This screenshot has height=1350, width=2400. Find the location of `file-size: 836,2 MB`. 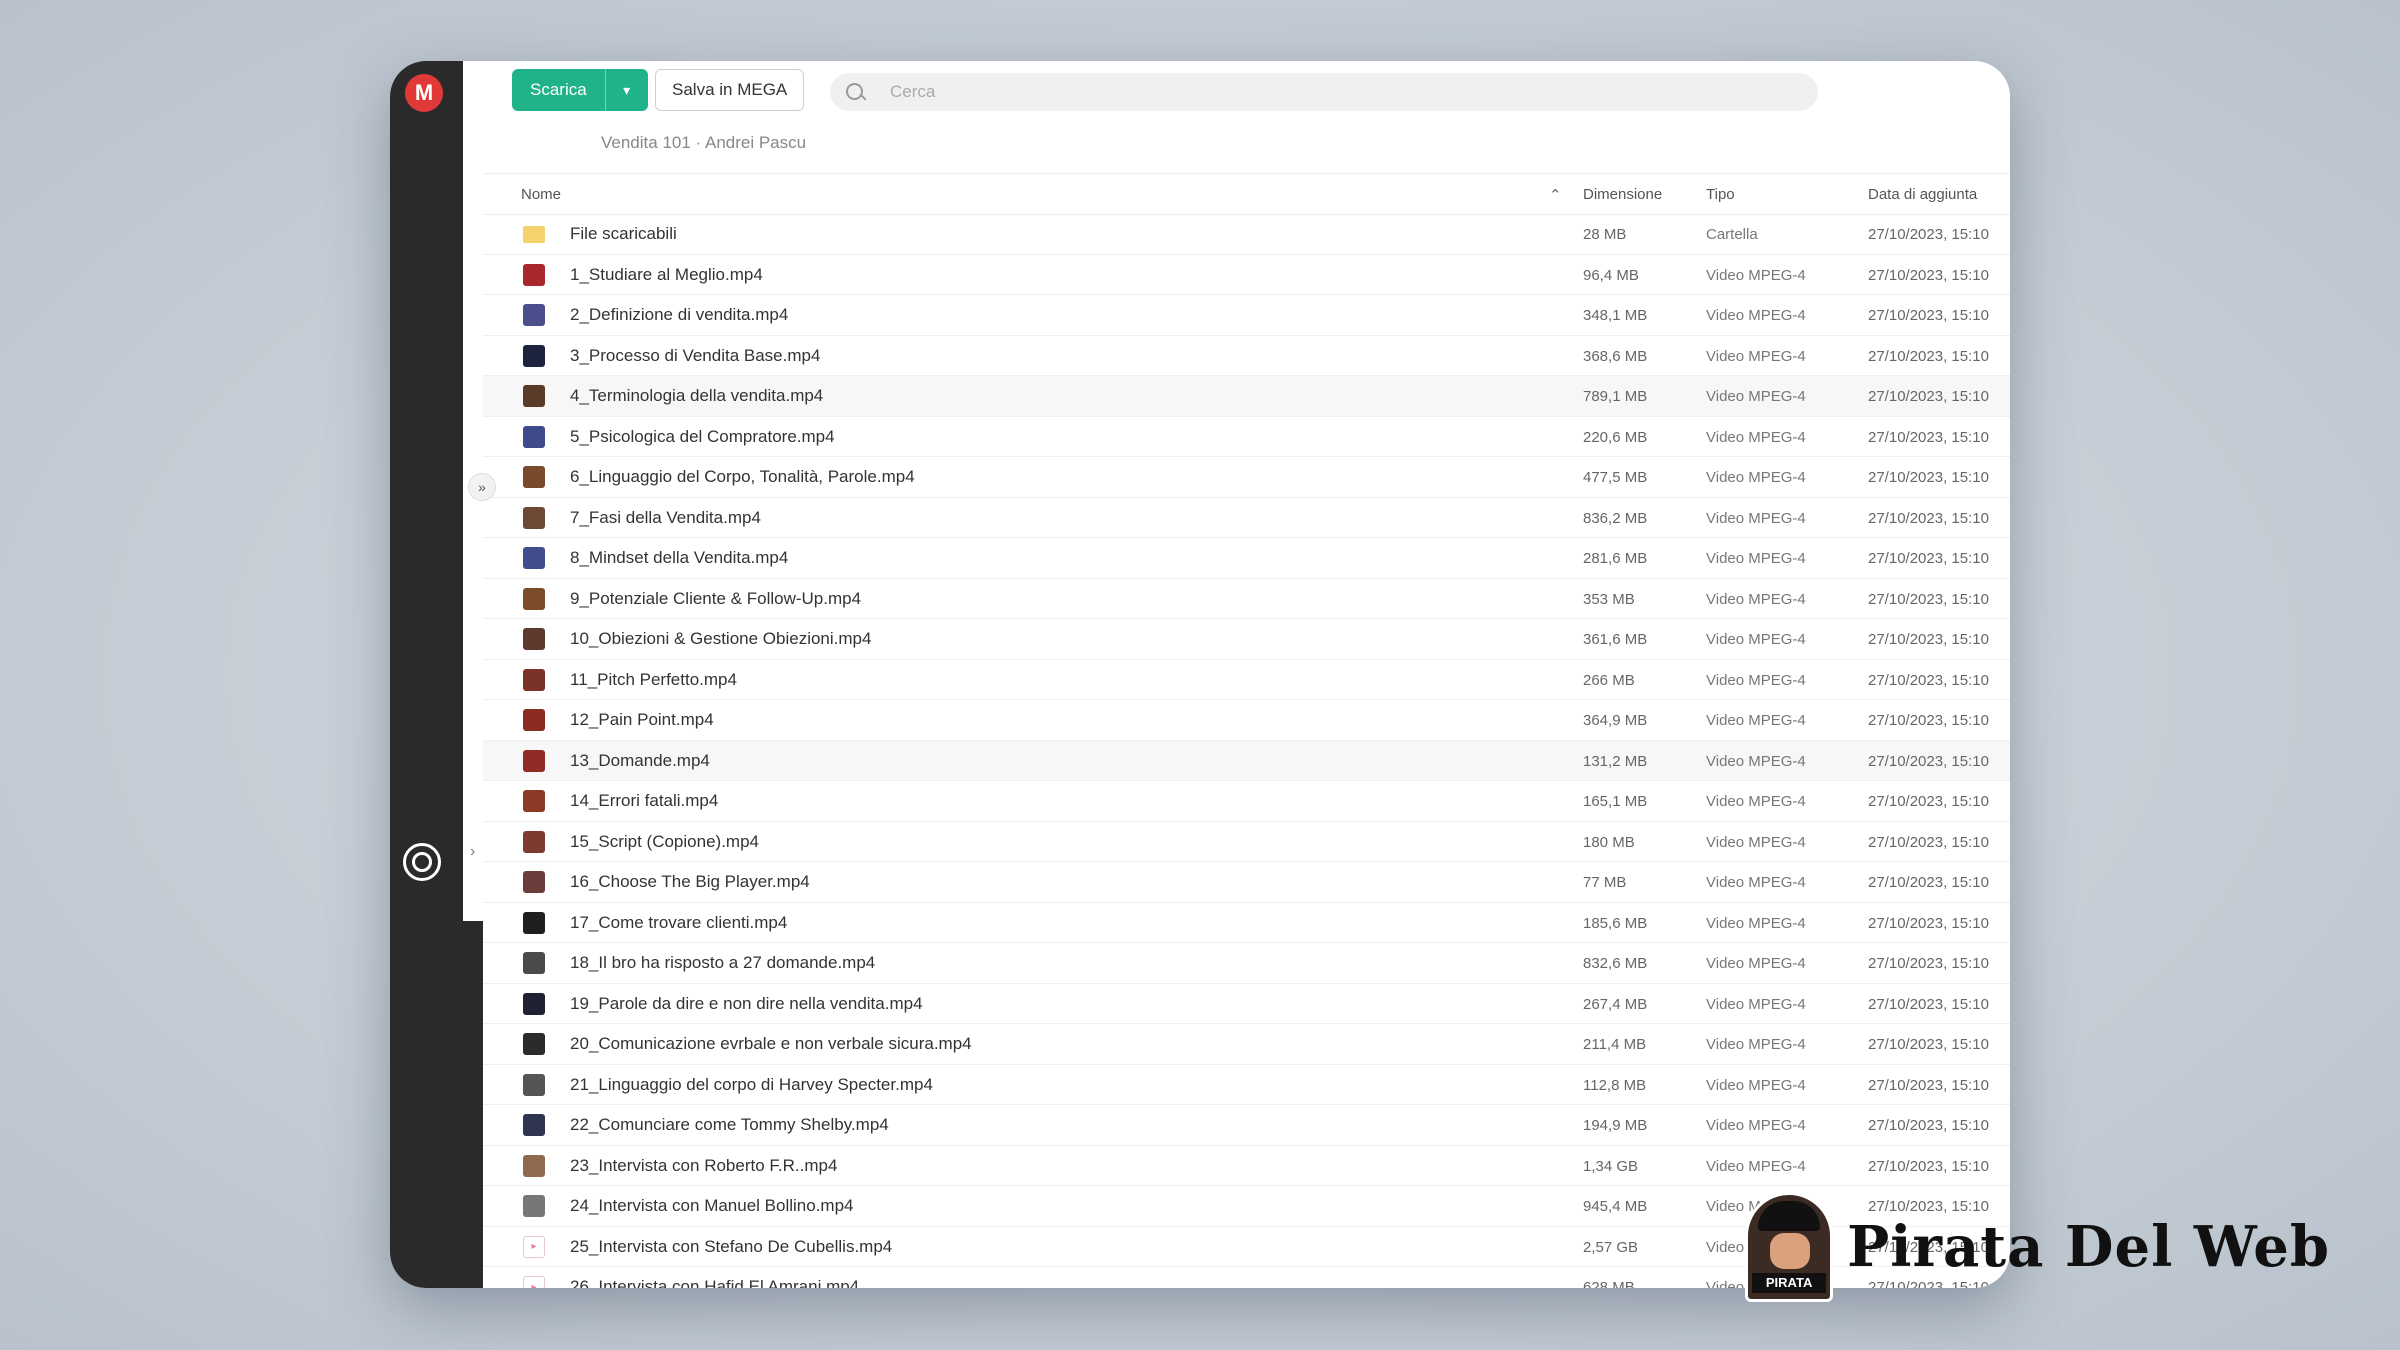

file-size: 836,2 MB is located at coordinates (1615, 518).